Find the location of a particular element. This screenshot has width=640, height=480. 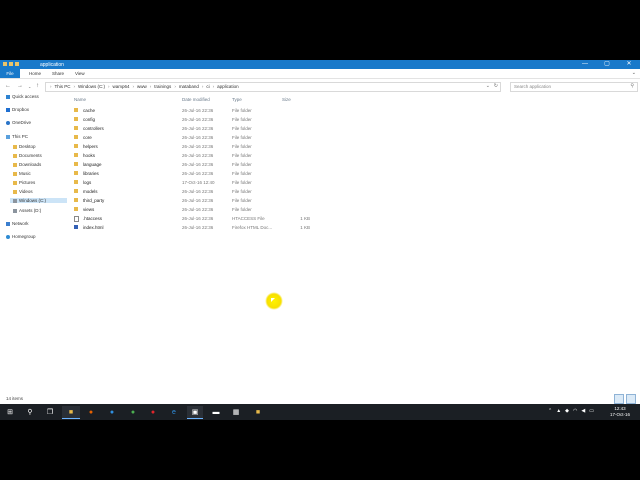

network-tray-icon: ▲ is located at coordinates (558, 411).